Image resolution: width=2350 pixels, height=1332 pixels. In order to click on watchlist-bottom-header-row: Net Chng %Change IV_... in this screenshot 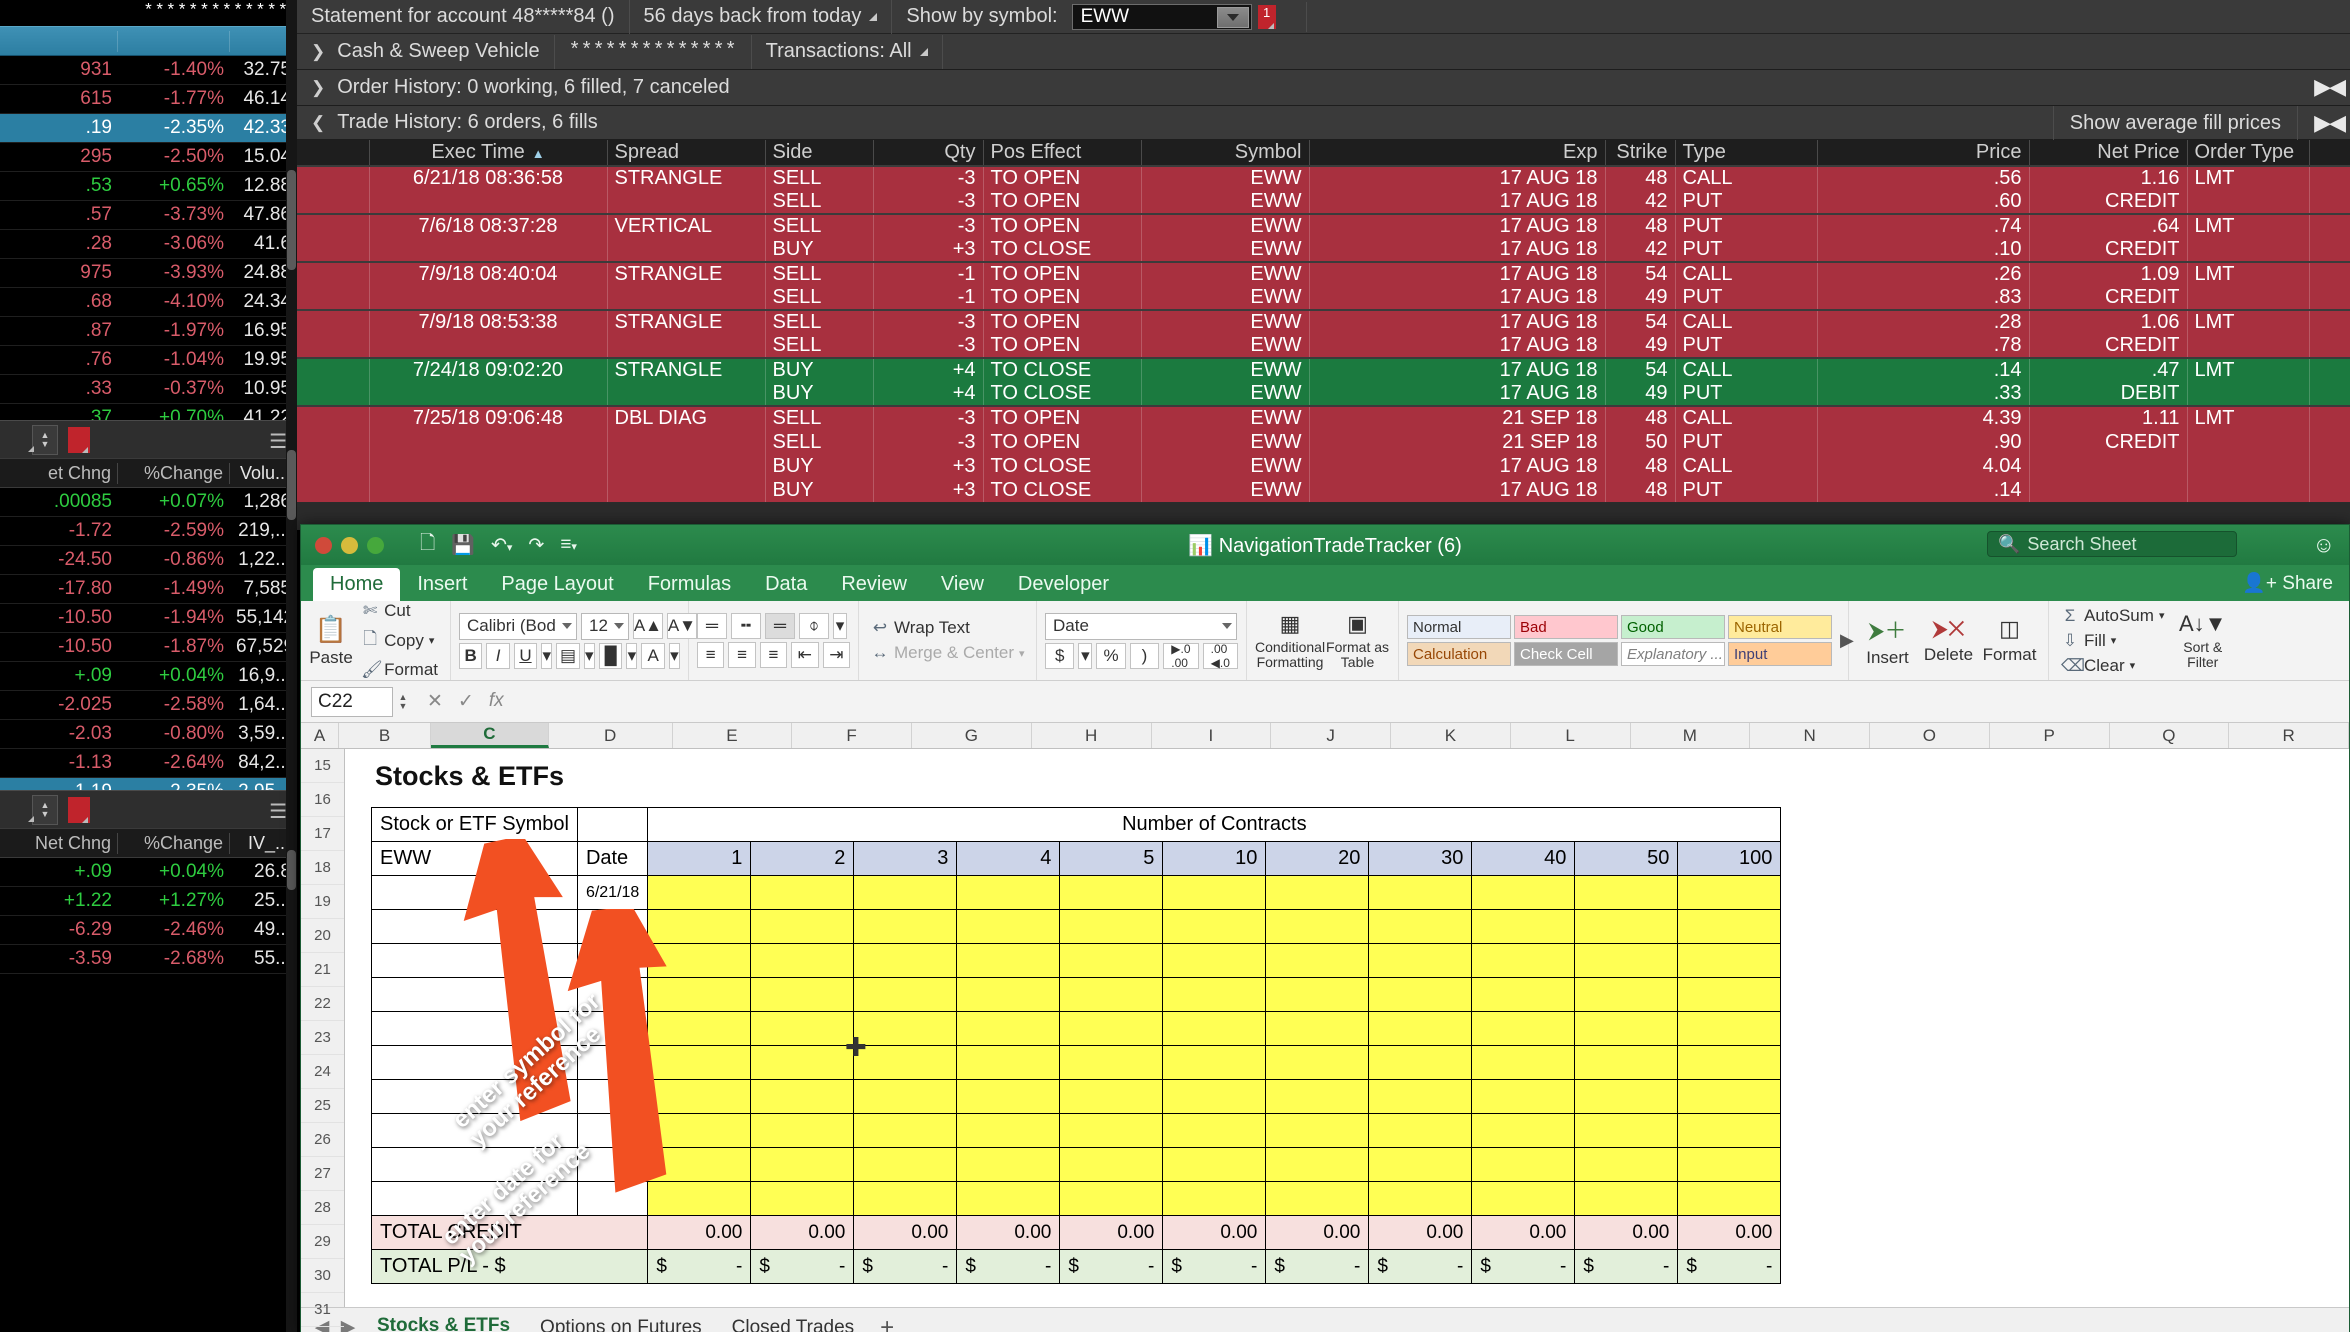, I will do `click(148, 843)`.